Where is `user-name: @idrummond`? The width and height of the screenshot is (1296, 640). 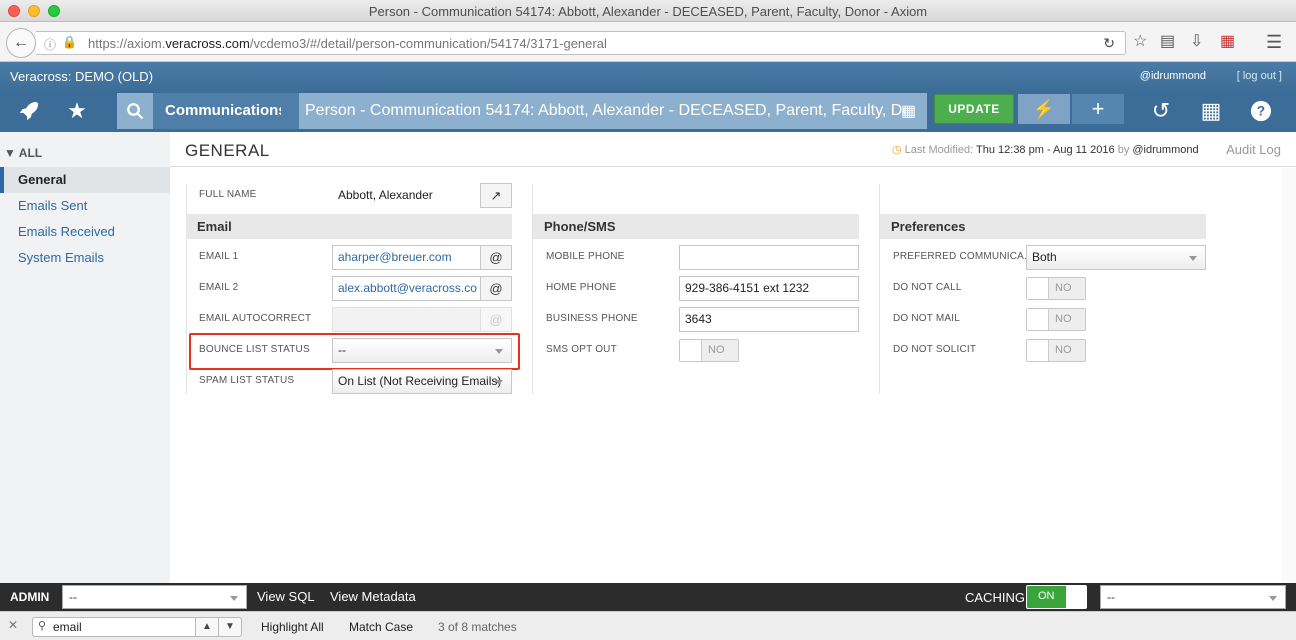 user-name: @idrummond is located at coordinates (1172, 76).